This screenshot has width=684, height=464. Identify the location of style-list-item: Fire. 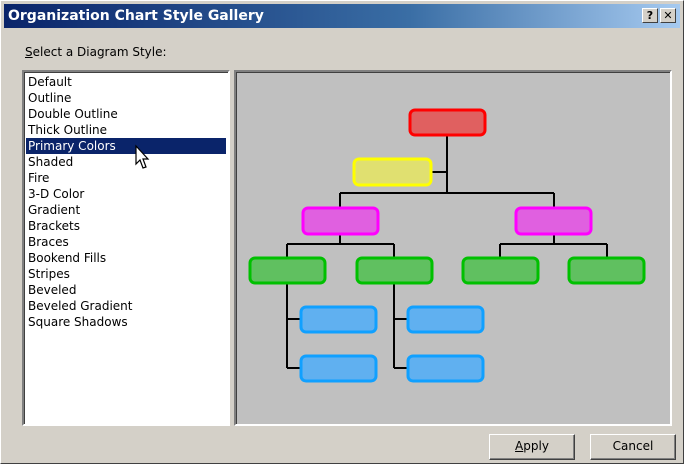
(126, 178).